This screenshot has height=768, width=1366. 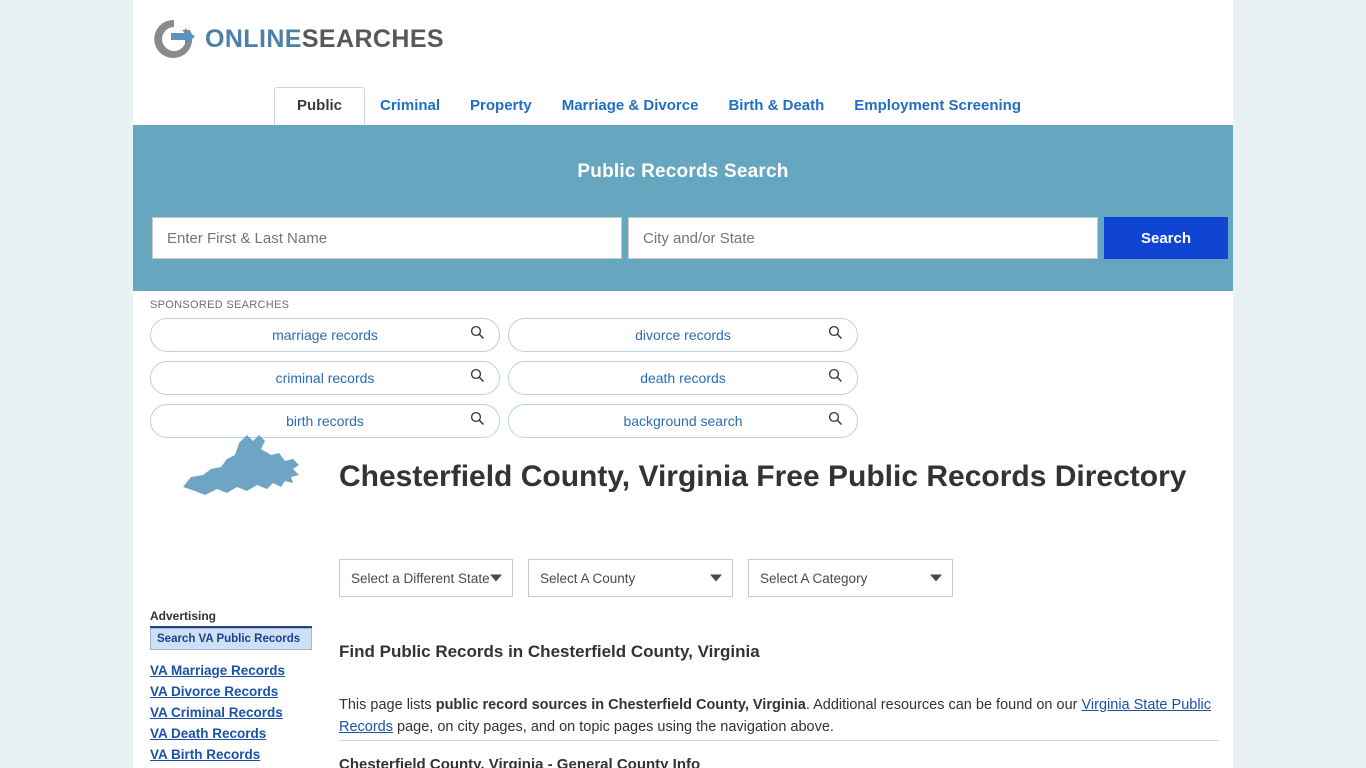 I want to click on nav-tab-criminal: Criminal, so click(x=410, y=106).